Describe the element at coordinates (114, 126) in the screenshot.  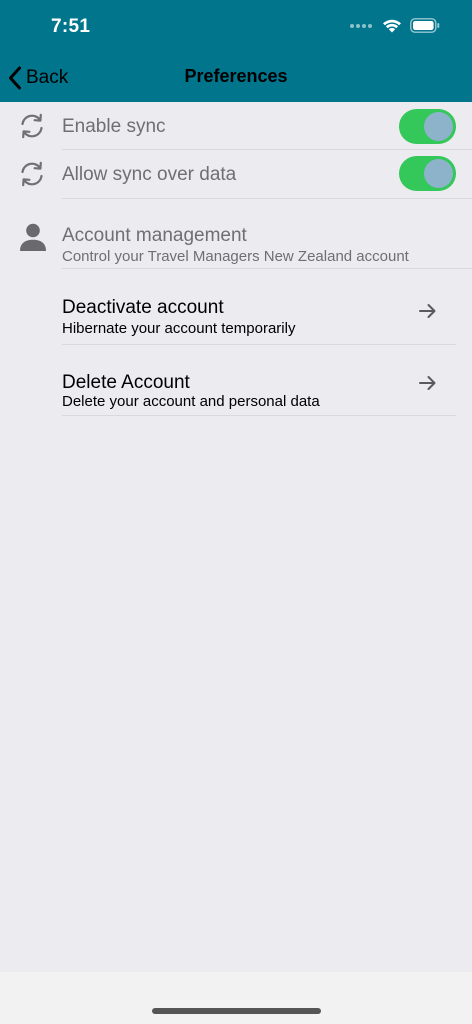
I see `enable-sync-label: Enable sync` at that location.